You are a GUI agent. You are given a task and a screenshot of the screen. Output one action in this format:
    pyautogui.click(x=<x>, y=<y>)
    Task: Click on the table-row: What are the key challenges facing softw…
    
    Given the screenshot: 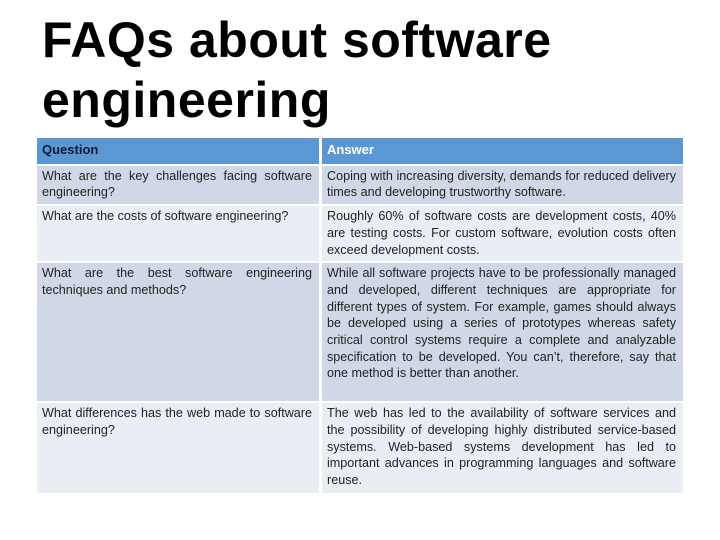 What is the action you would take?
    pyautogui.click(x=360, y=186)
    